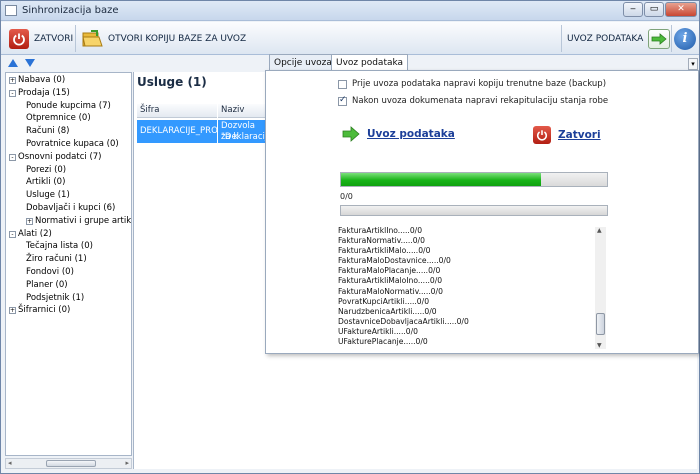 The image size is (700, 474). I want to click on tree-item: + Nabava (0), so click(37, 80).